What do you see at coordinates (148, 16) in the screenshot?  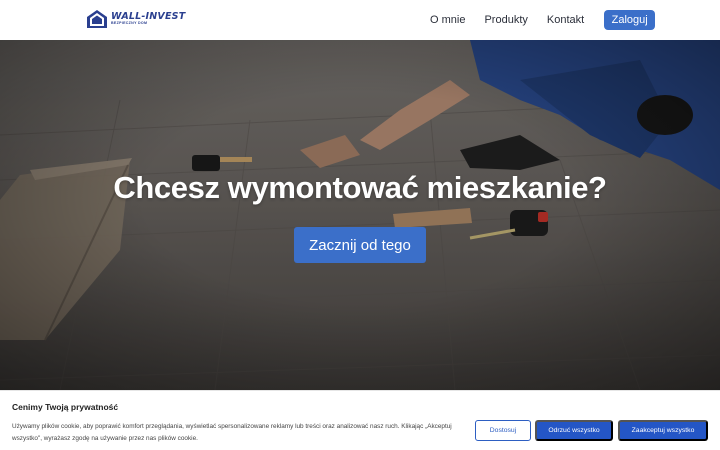 I see `logo-name: WALL-INVEST` at bounding box center [148, 16].